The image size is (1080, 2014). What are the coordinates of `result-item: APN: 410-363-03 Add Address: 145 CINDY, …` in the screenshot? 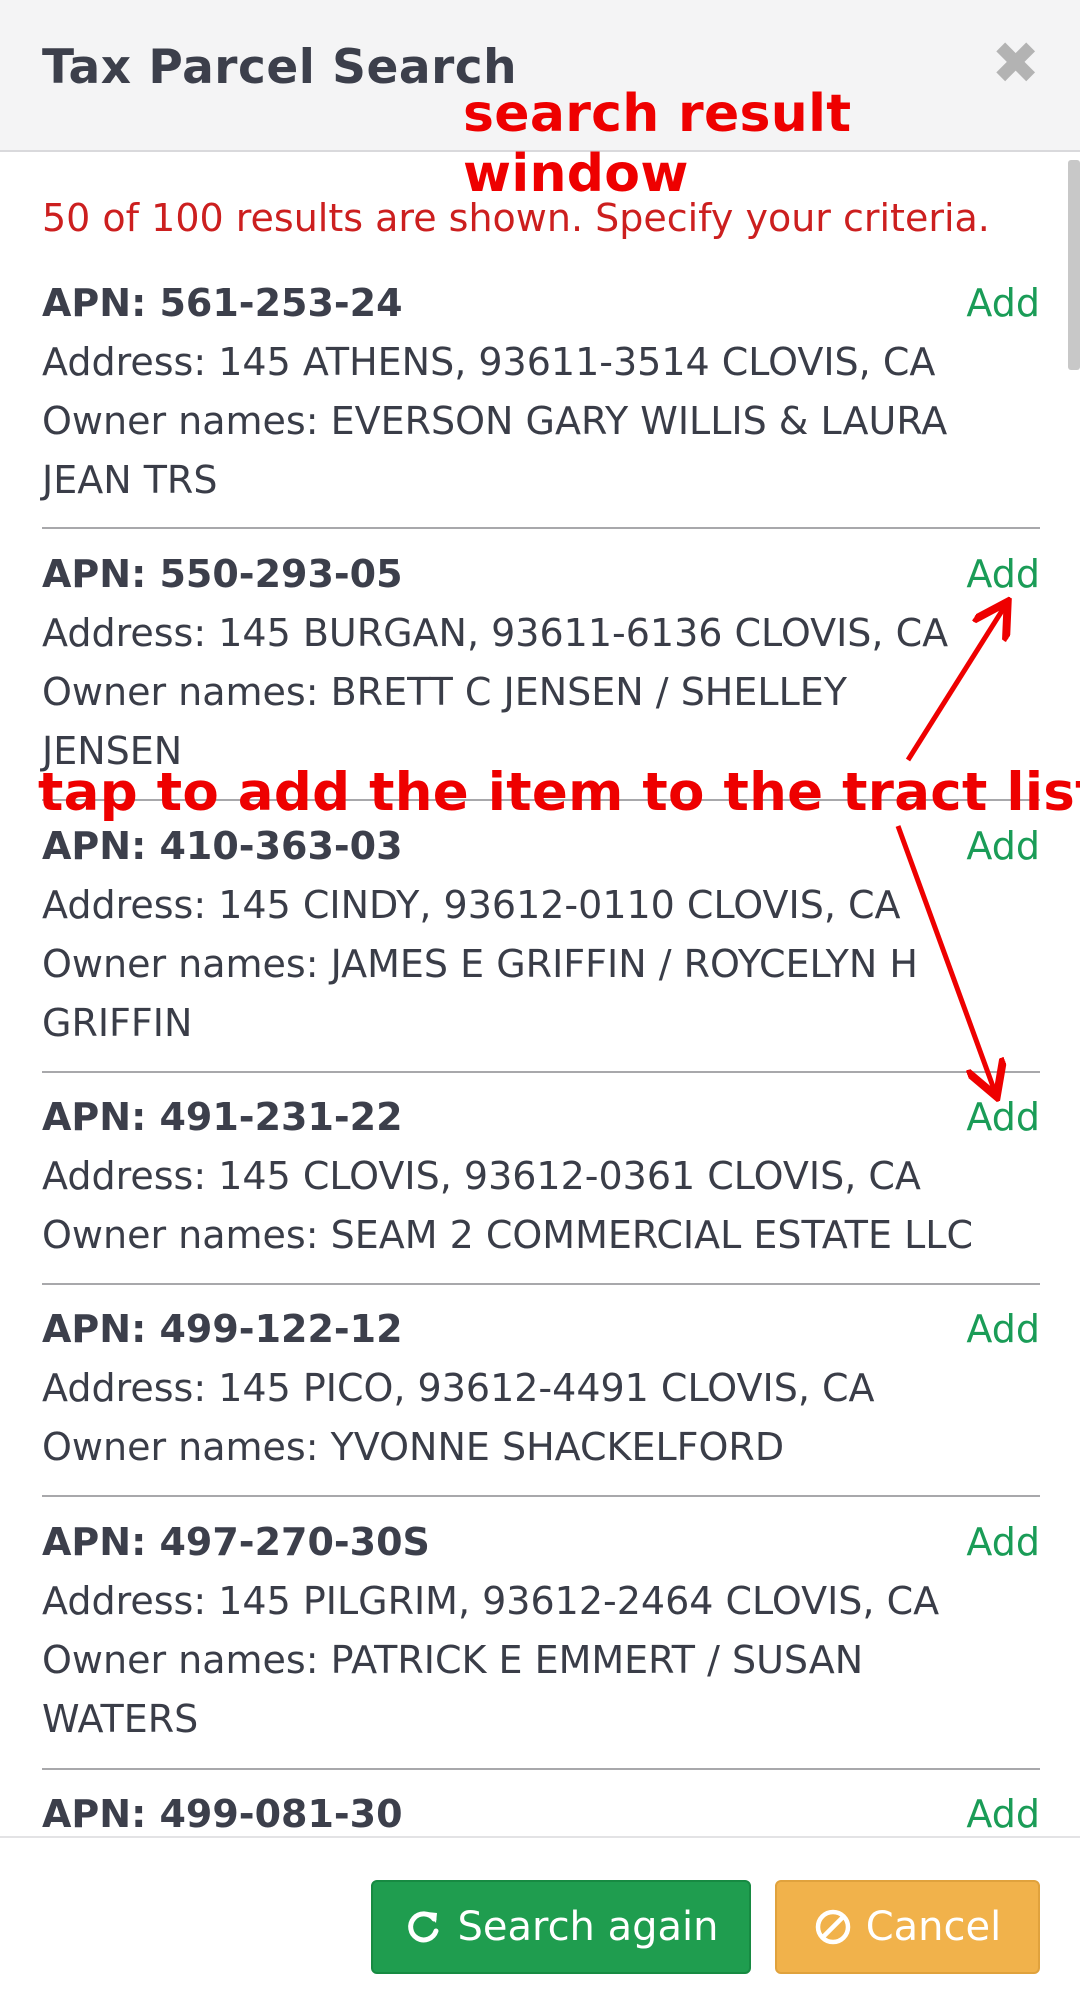 It's located at (541, 935).